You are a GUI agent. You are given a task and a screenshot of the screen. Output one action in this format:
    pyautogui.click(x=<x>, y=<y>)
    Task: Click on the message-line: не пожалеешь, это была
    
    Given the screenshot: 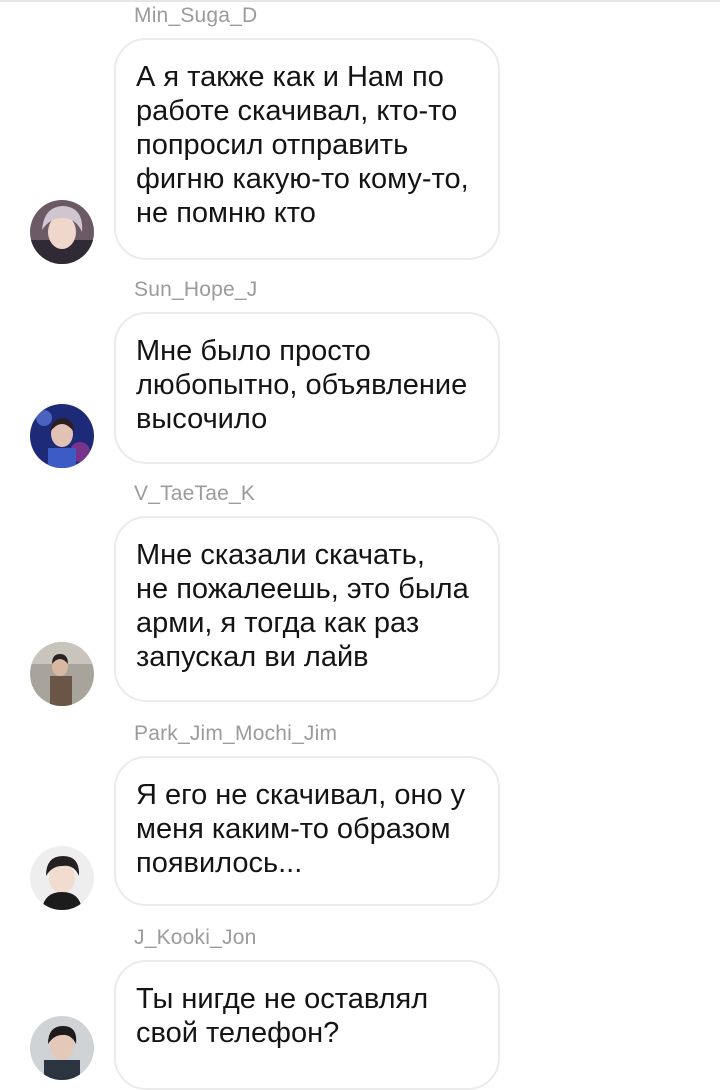 What is the action you would take?
    pyautogui.click(x=302, y=589)
    